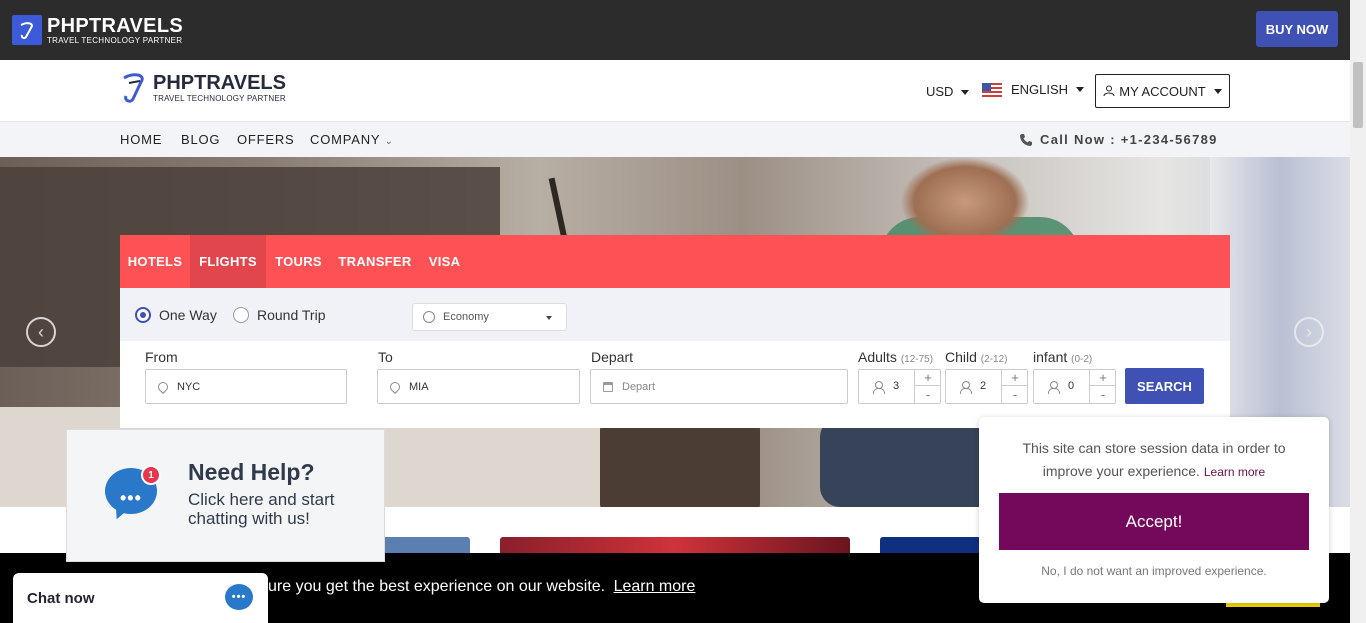 This screenshot has width=1366, height=623. I want to click on from-label: From, so click(161, 357).